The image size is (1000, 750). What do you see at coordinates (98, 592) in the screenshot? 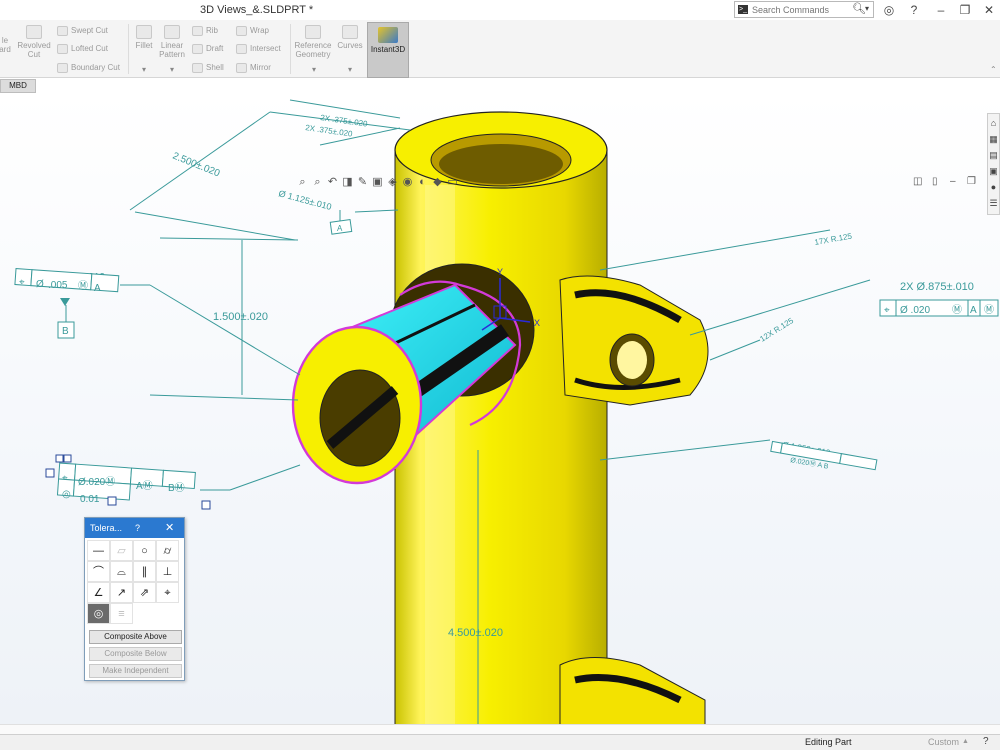
I see `angularity-symbol-icon: ∠` at bounding box center [98, 592].